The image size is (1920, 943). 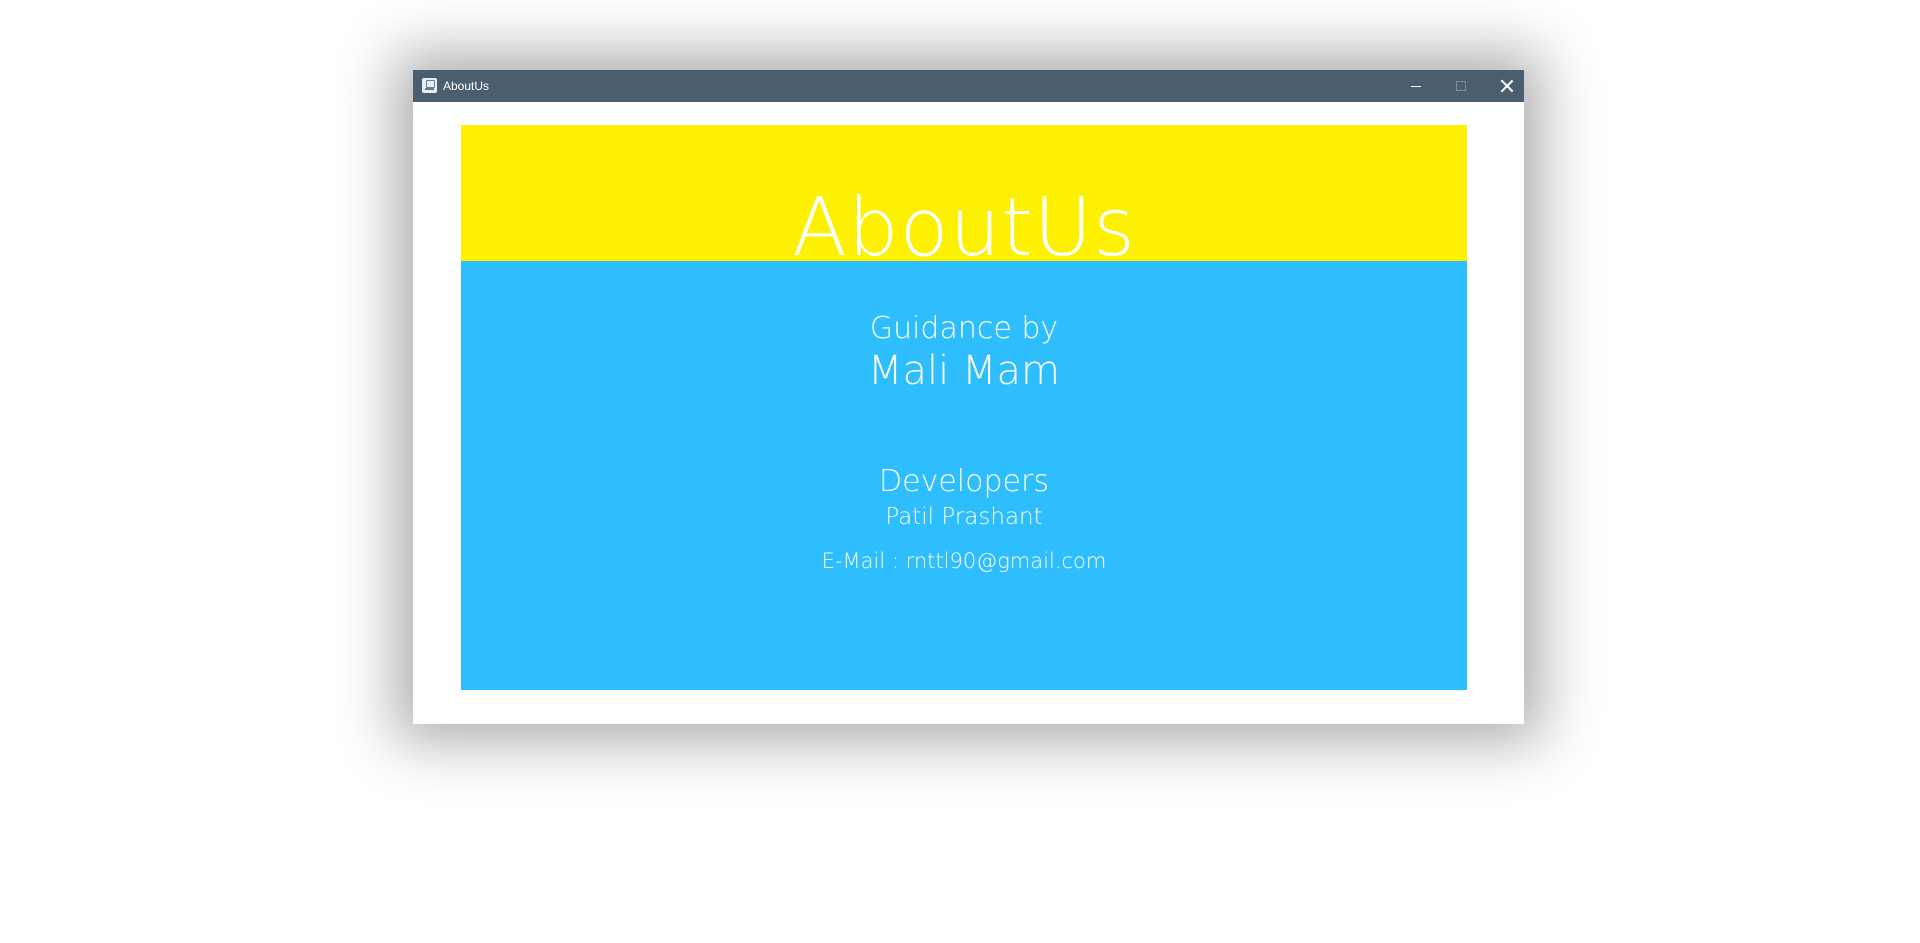 What do you see at coordinates (964, 561) in the screenshot?
I see `developer-email: E-Mail : rnttl90@gmail.com` at bounding box center [964, 561].